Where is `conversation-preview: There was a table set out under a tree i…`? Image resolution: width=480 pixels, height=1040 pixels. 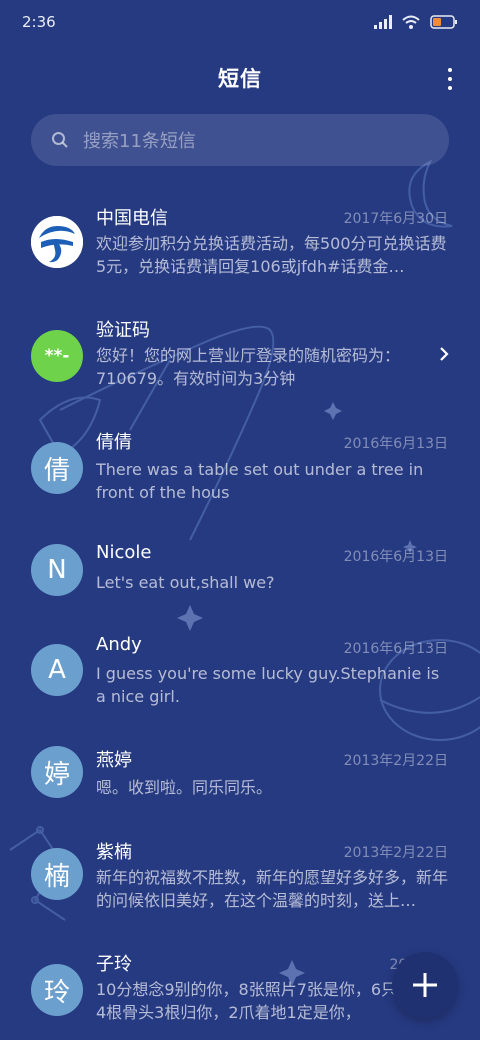
conversation-preview: There was a table set out under a tree i… is located at coordinates (260, 481).